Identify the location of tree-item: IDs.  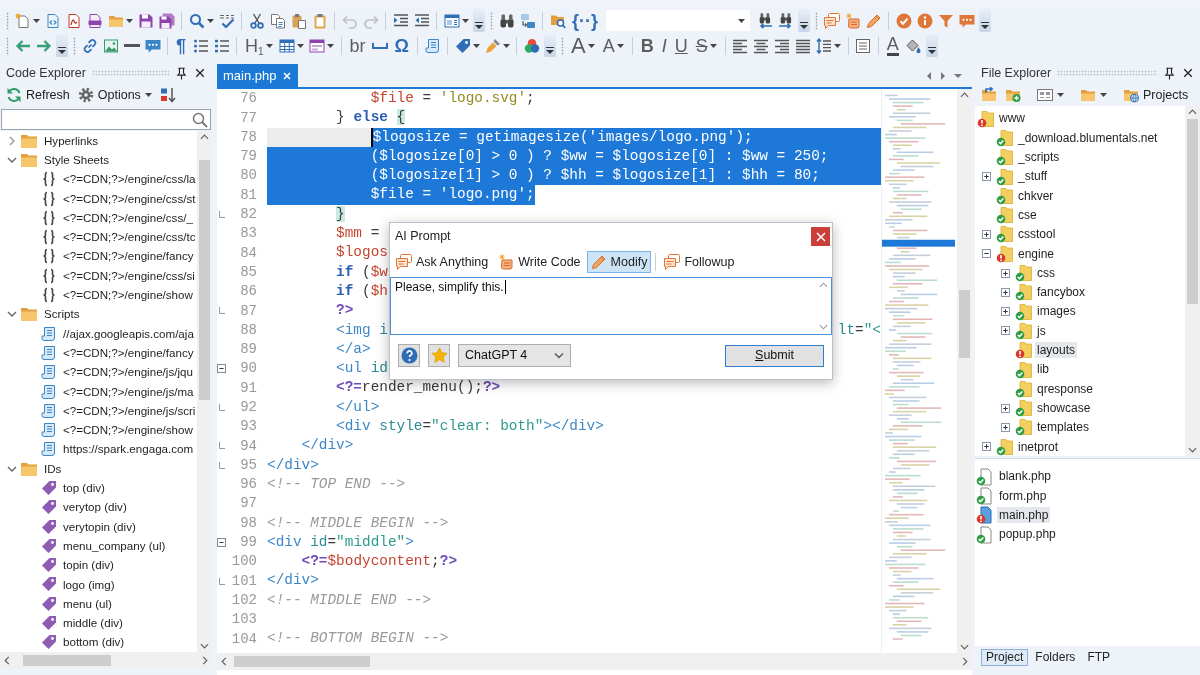
(53, 468).